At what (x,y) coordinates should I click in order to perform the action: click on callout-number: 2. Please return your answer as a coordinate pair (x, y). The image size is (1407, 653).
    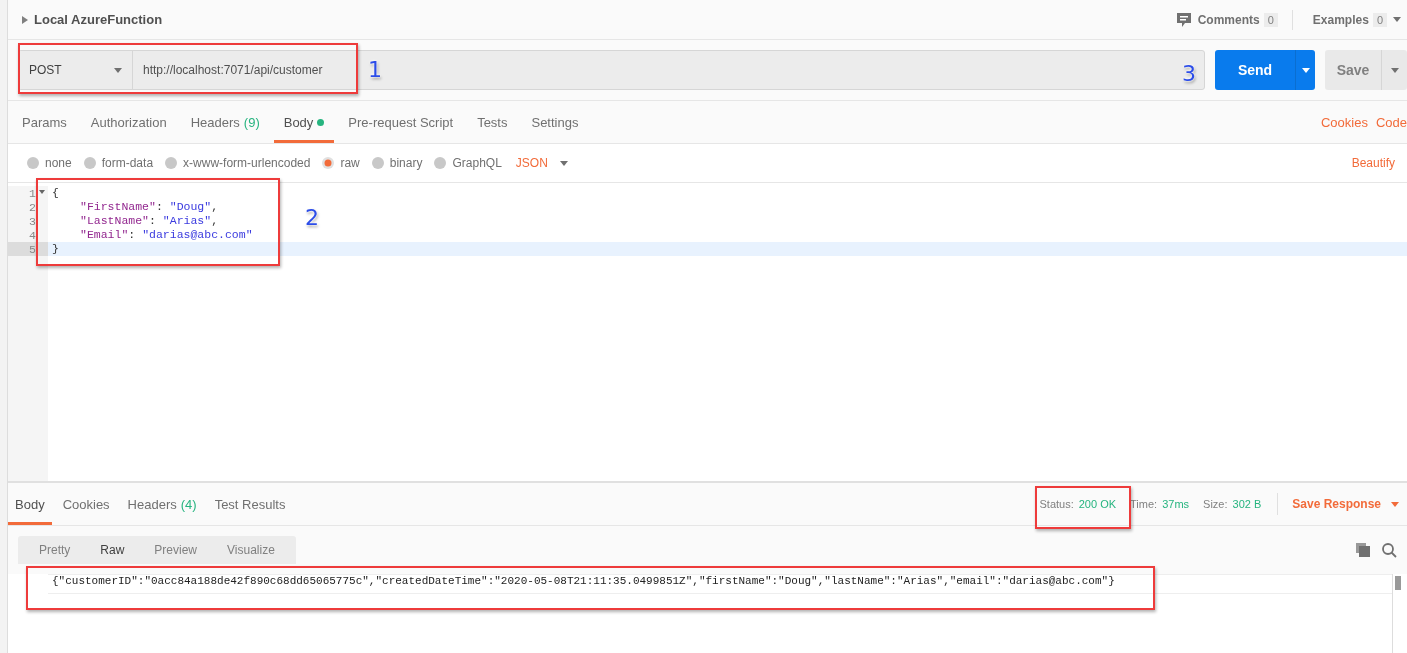
    Looking at the image, I should click on (312, 218).